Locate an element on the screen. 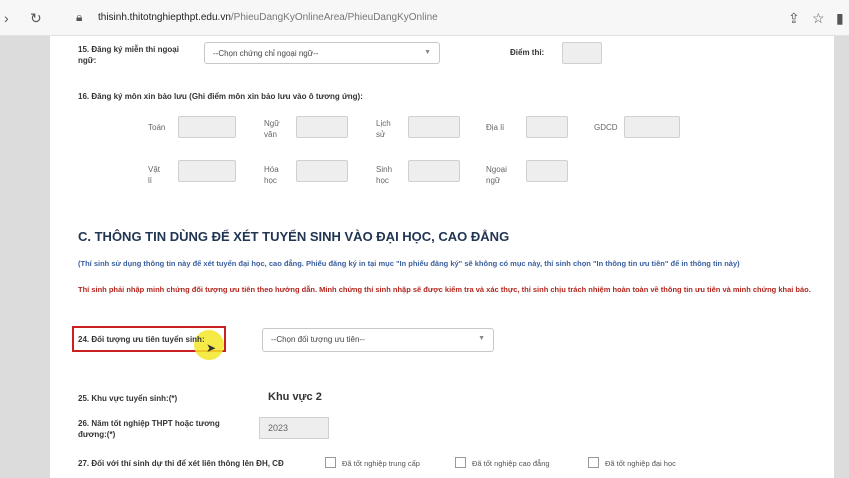 This screenshot has height=478, width=849. subject-label-civics: GDCD is located at coordinates (606, 127).